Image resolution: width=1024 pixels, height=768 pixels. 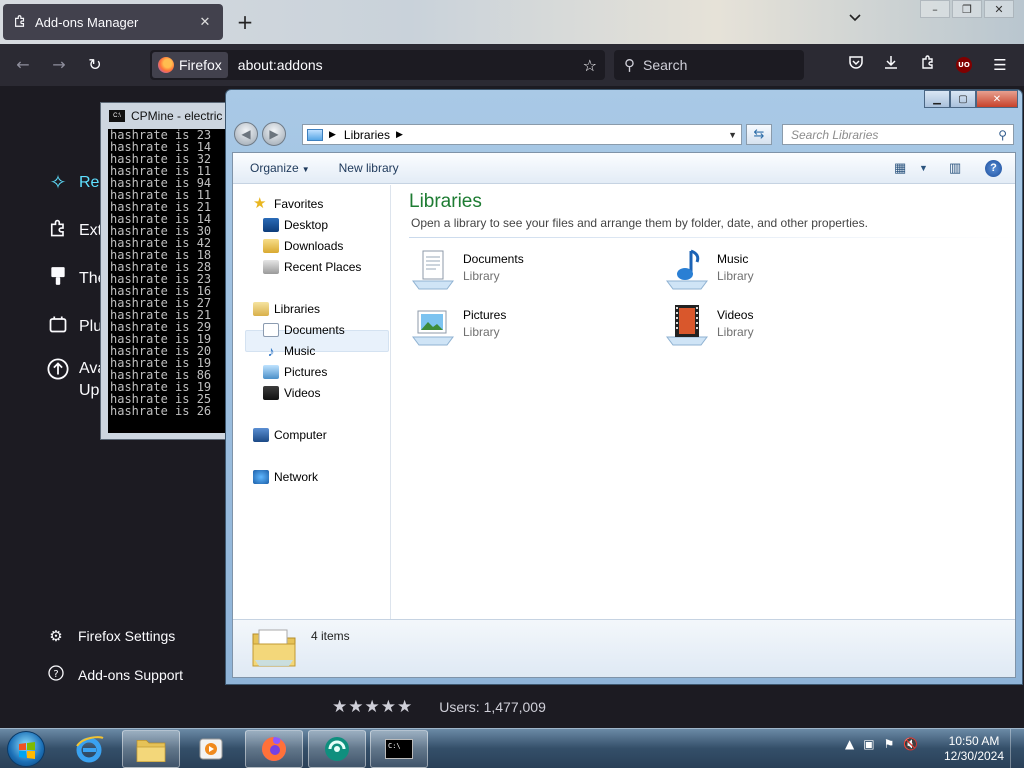 I want to click on taskbar-media-player, so click(x=211, y=749).